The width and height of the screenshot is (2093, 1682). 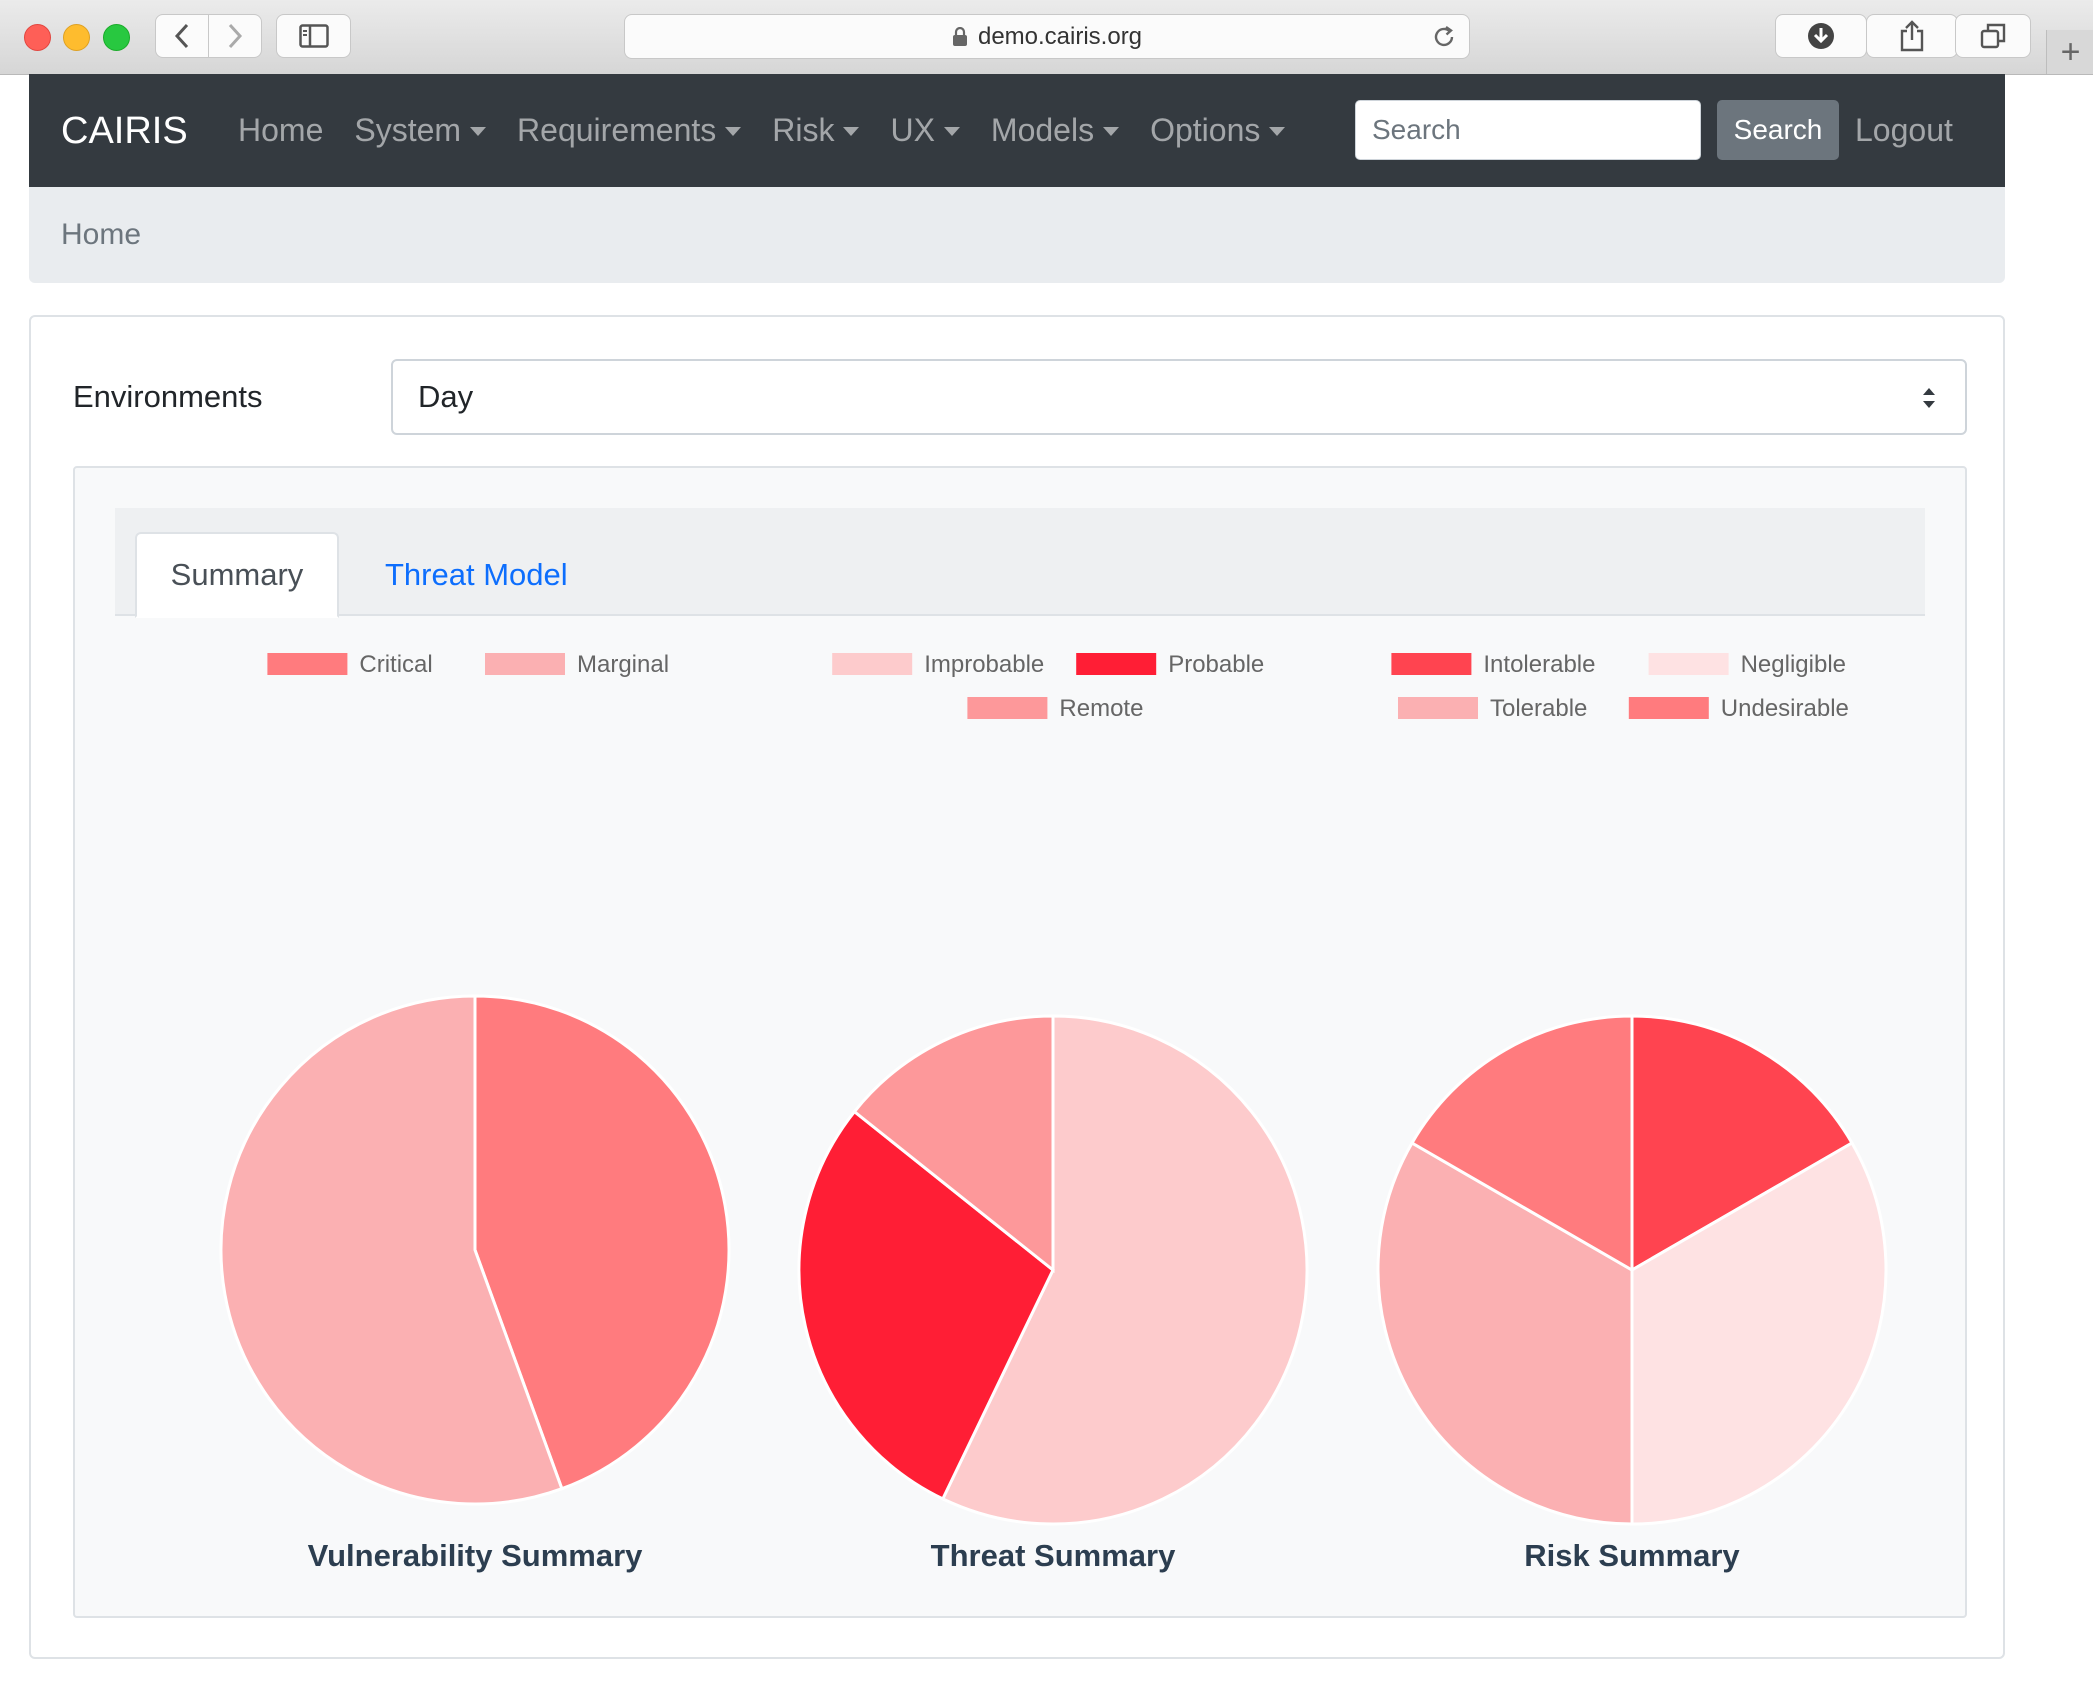 I want to click on chevron-left-icon, so click(x=181, y=36).